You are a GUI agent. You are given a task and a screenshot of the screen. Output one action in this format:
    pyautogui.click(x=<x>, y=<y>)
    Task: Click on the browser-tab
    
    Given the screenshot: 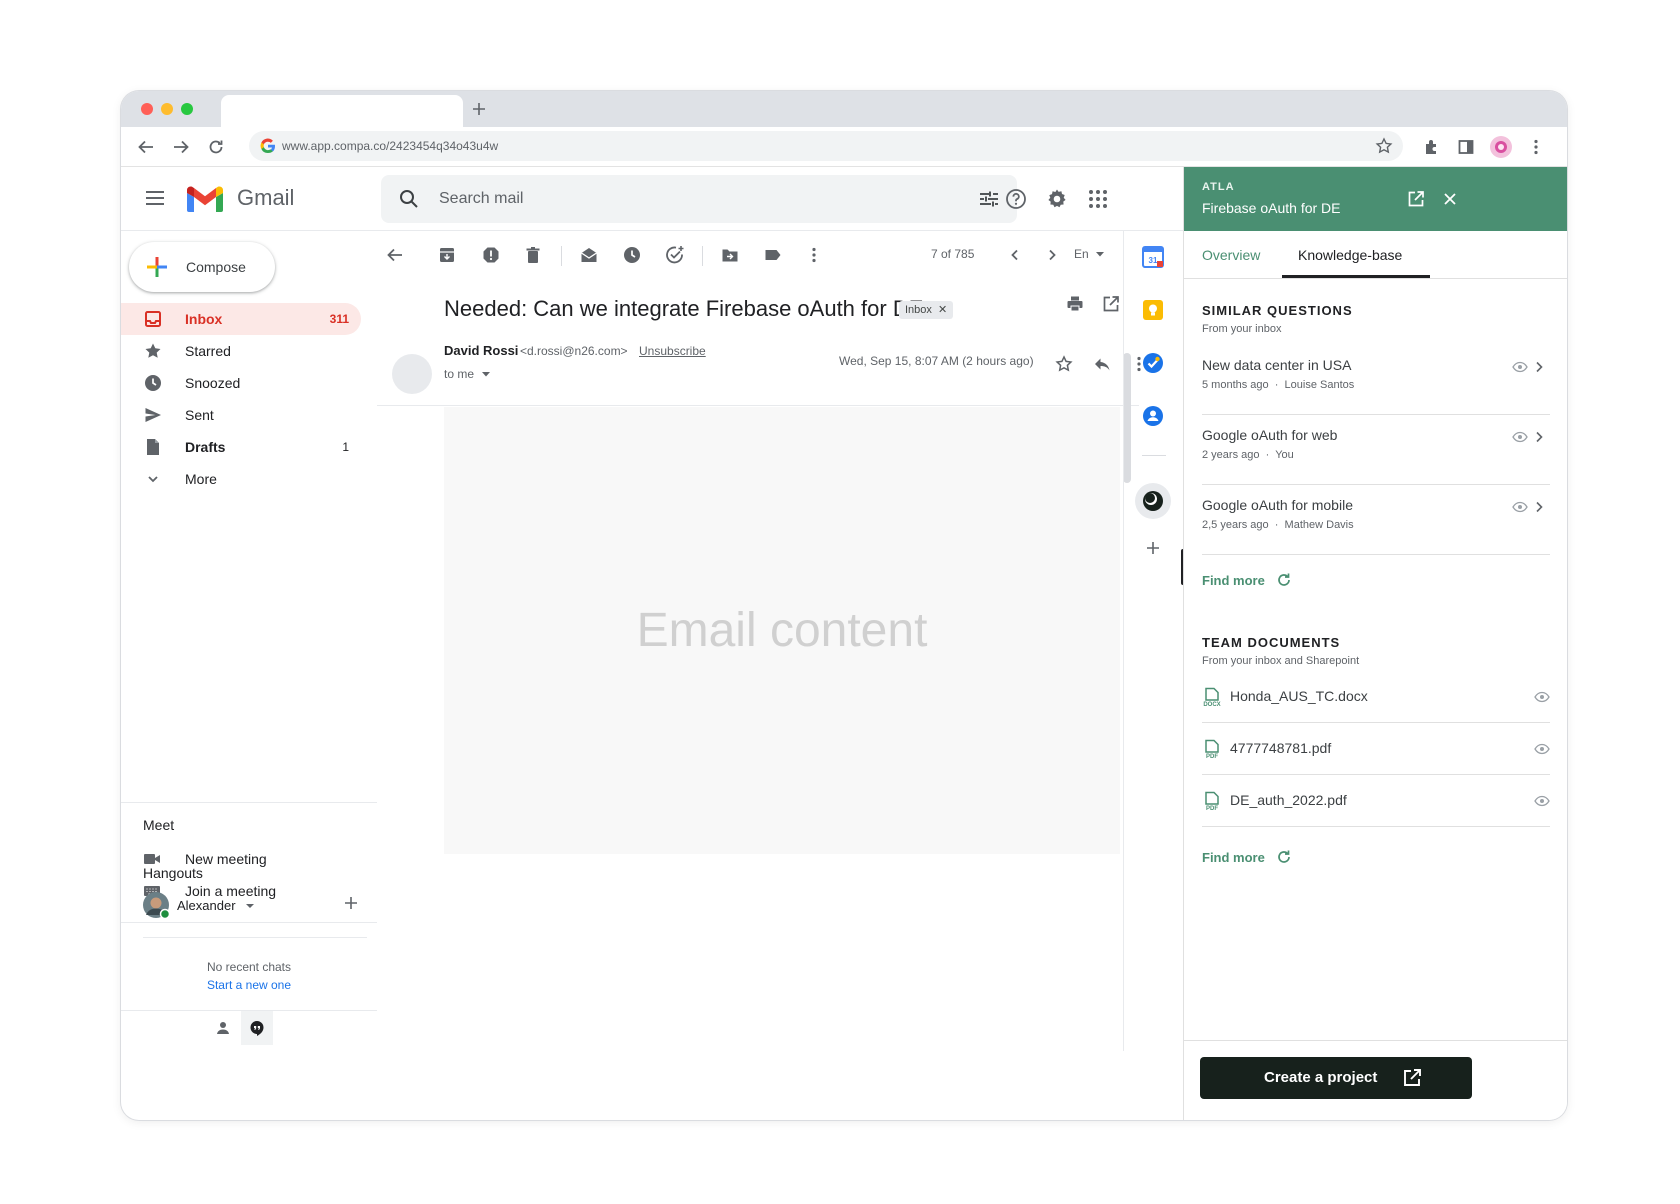 What is the action you would take?
    pyautogui.click(x=342, y=111)
    